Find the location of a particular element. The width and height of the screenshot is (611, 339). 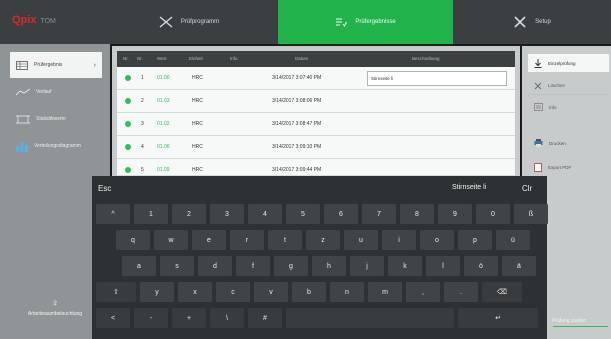

brand-name: Qpix is located at coordinates (24, 20).